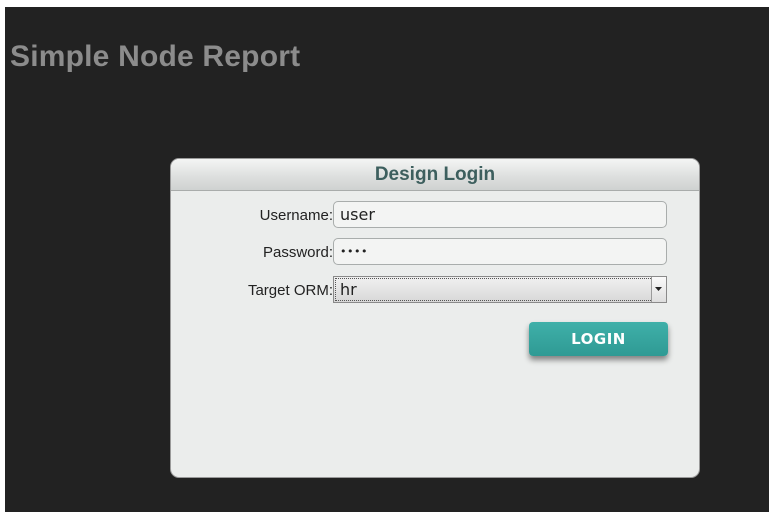  Describe the element at coordinates (598, 339) in the screenshot. I see `login-button: LOGIN` at that location.